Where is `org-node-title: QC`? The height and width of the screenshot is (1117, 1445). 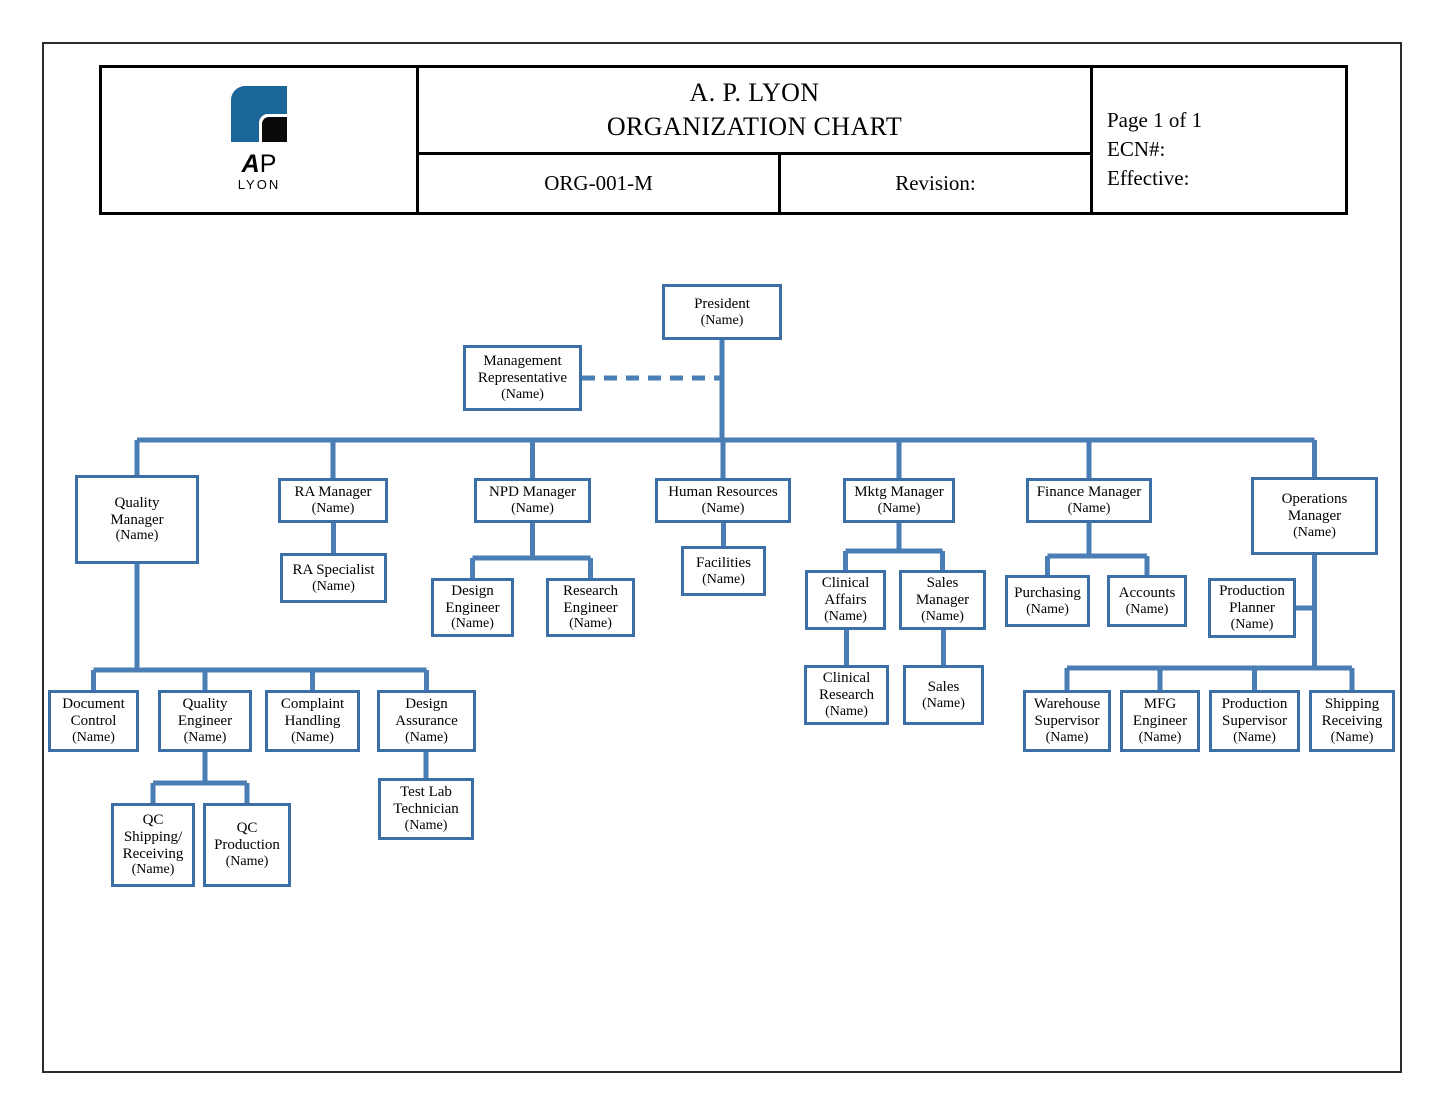
org-node-title: QC is located at coordinates (247, 828).